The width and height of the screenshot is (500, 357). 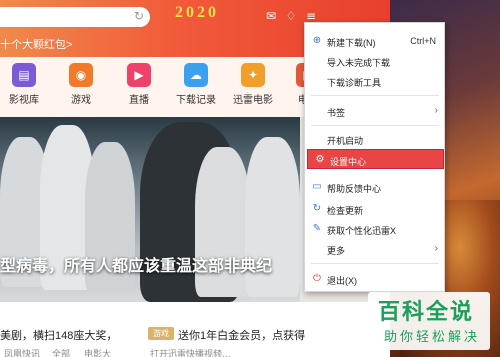 I want to click on menu-item-import-unfinished: 导入未完成下载, so click(x=374, y=61).